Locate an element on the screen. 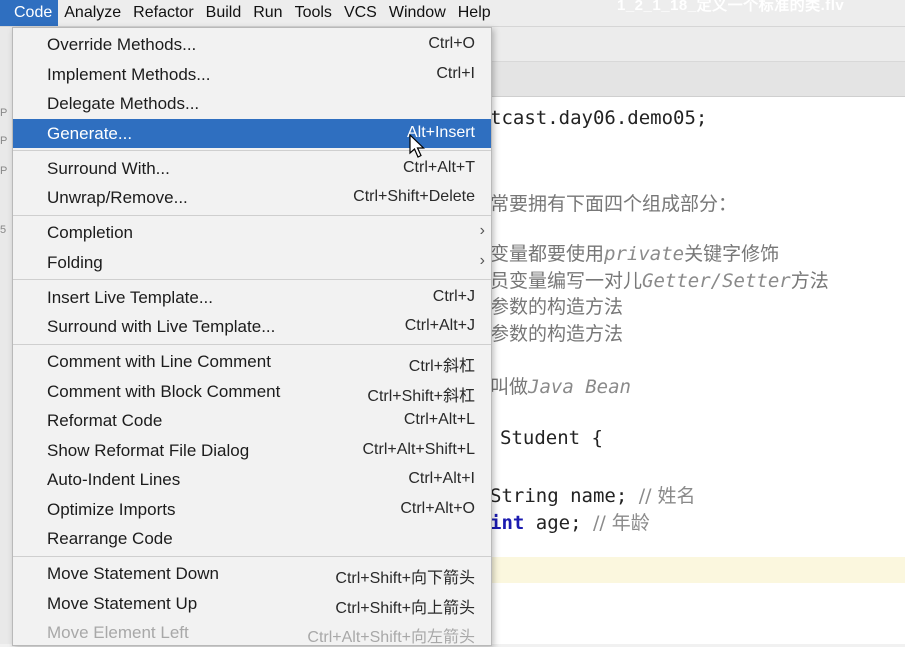 Image resolution: width=905 pixels, height=647 pixels. menu-item-auto-indent-lines: Auto-Indent Lines Ctrl+Alt+I is located at coordinates (252, 479).